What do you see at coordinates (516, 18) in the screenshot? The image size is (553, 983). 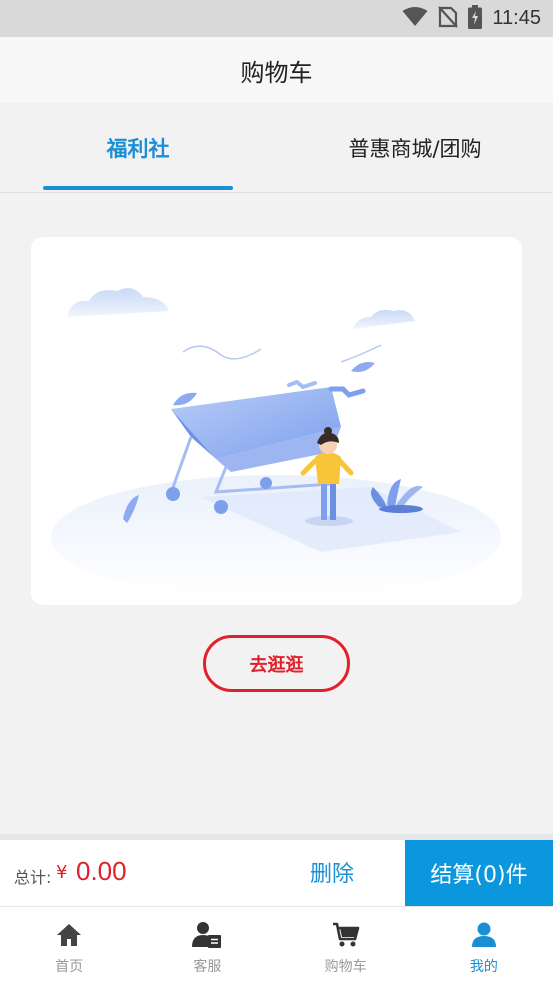 I see `status-time: 11:45` at bounding box center [516, 18].